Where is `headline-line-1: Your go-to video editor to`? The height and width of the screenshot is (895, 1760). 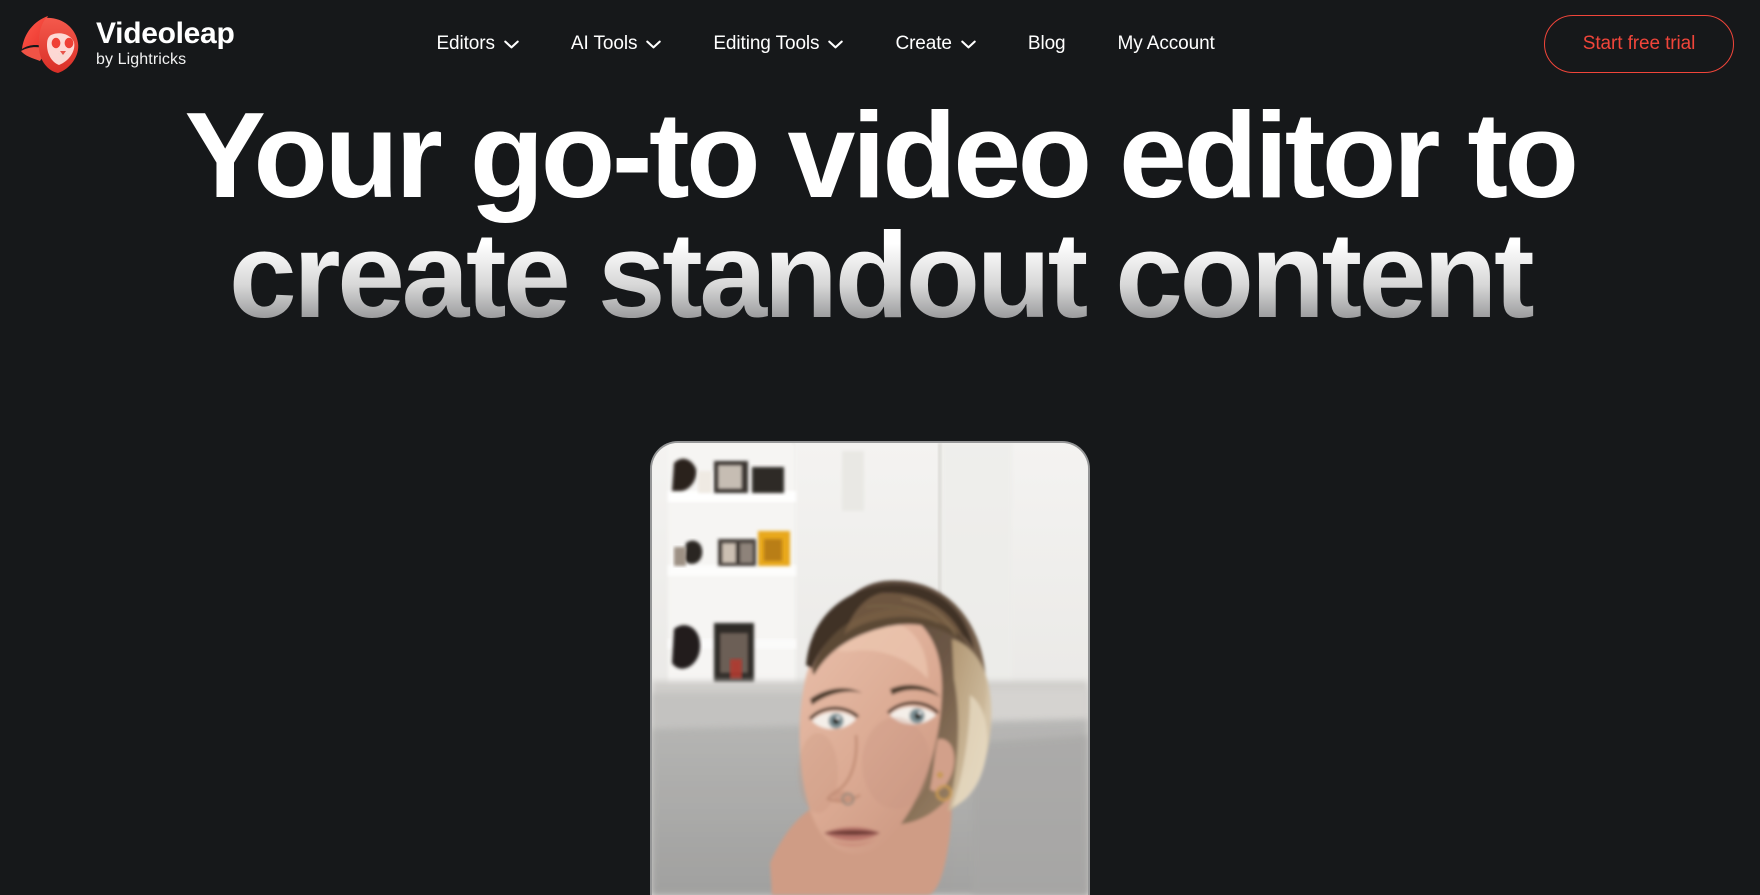
headline-line-1: Your go-to video editor to is located at coordinates (881, 155).